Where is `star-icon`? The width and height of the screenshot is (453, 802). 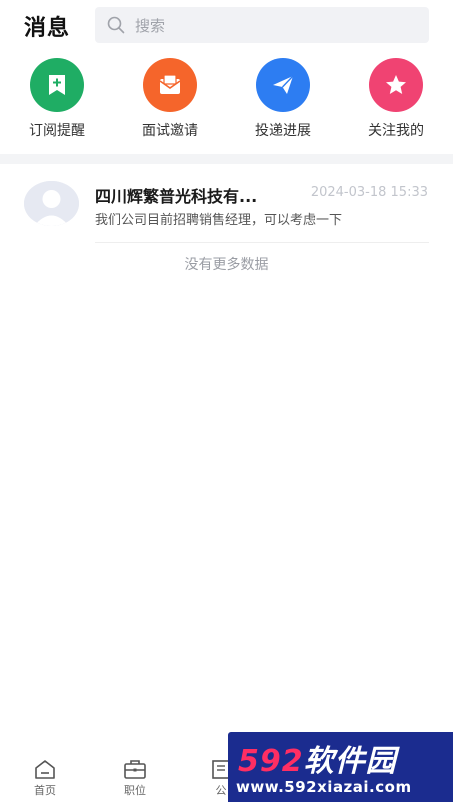 star-icon is located at coordinates (396, 85).